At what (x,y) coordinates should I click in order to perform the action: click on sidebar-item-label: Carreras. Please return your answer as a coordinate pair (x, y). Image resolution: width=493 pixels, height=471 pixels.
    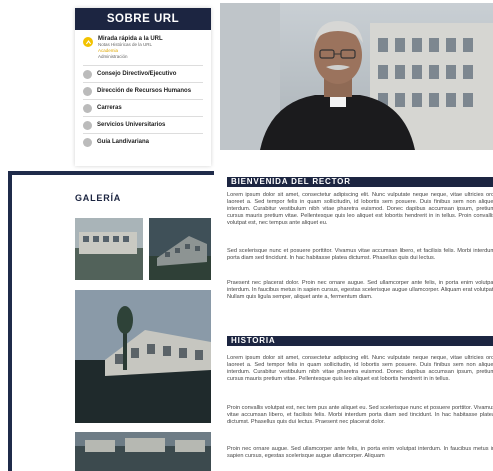
    Looking at the image, I should click on (109, 108).